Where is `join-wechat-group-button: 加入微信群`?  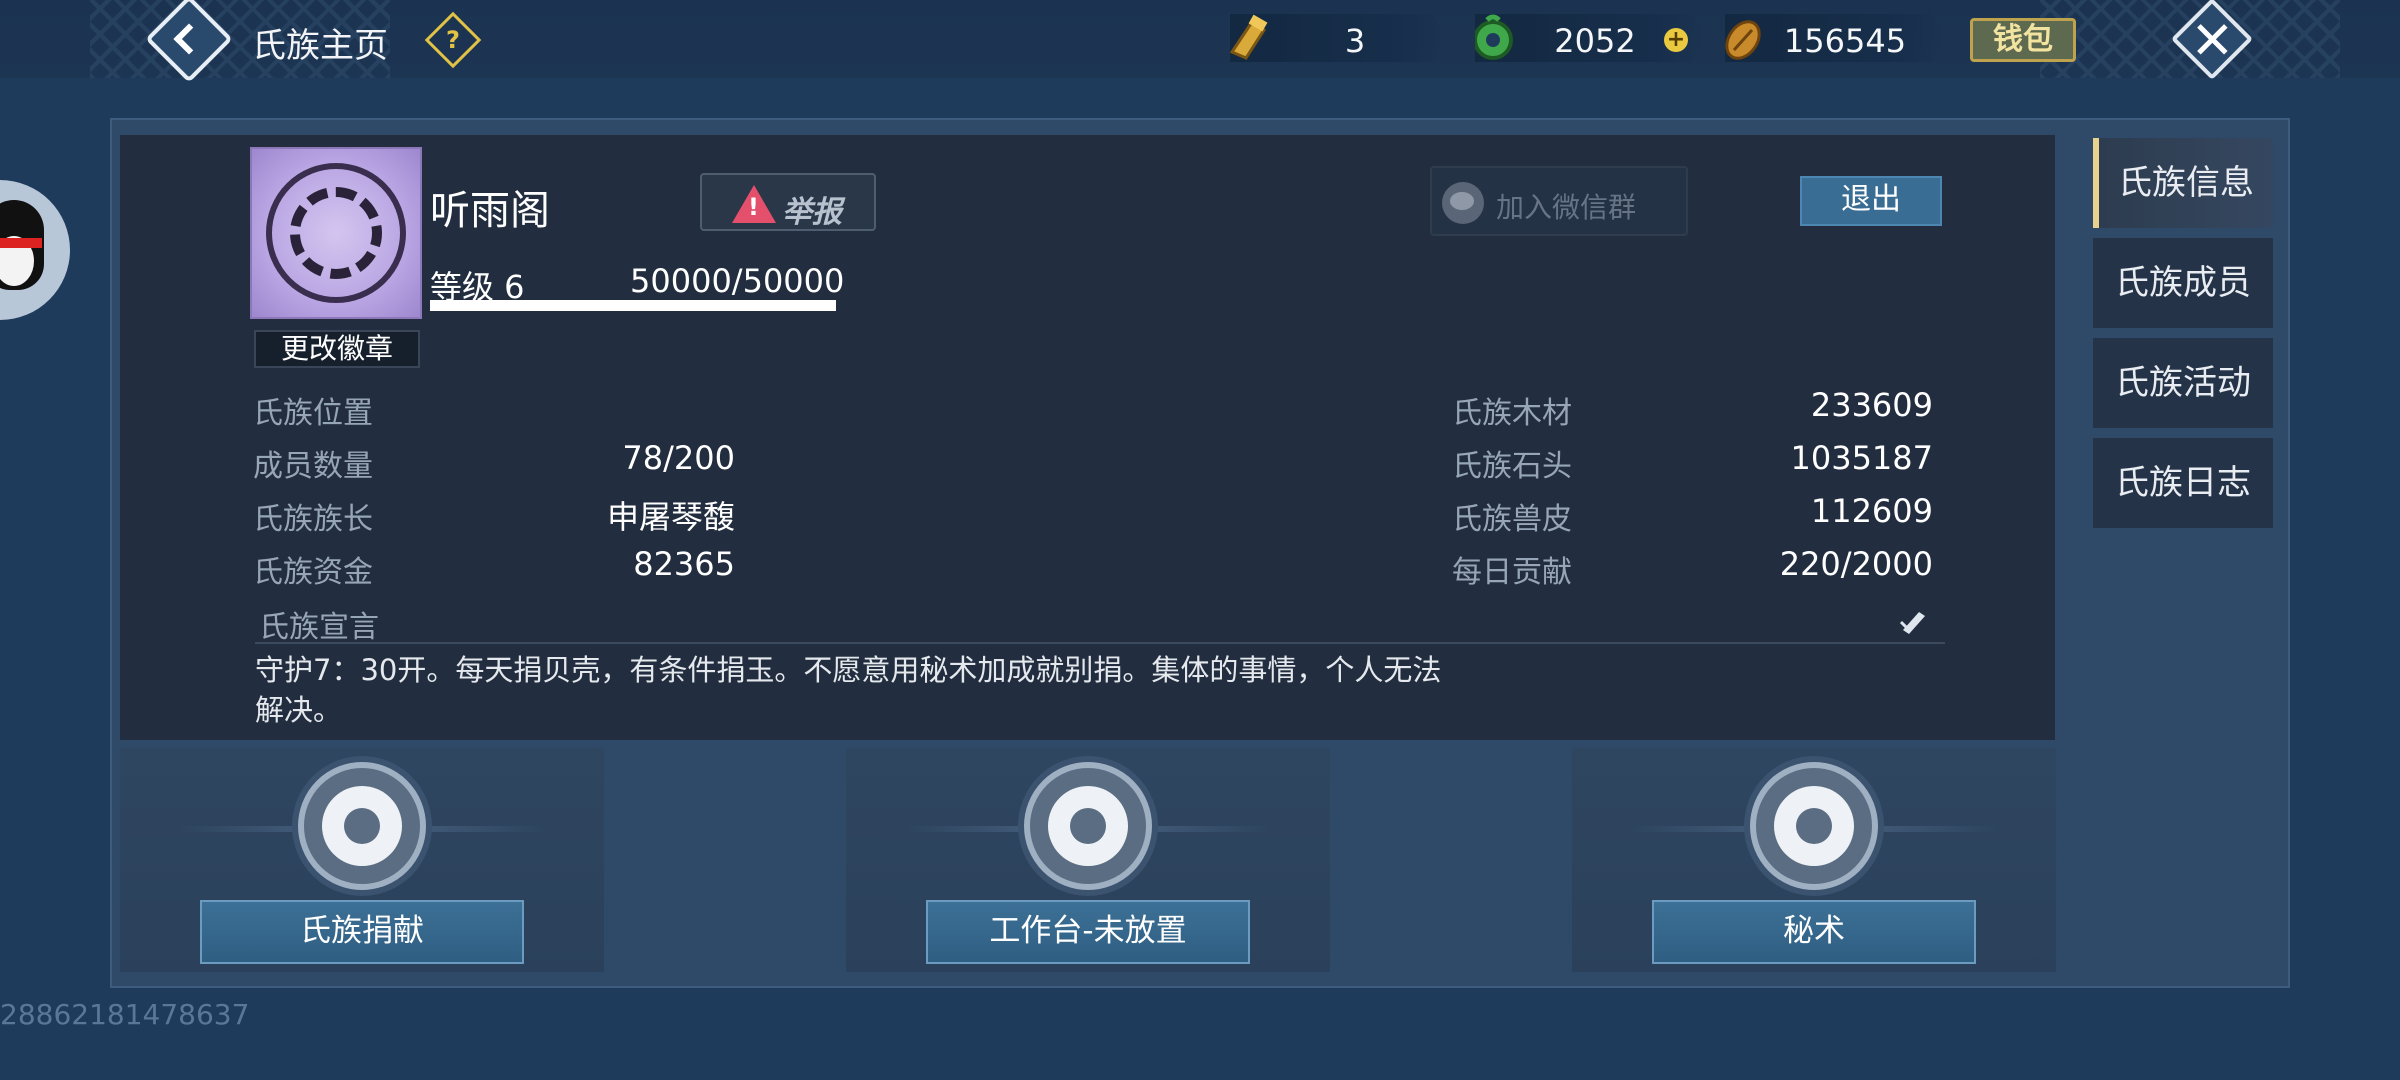 join-wechat-group-button: 加入微信群 is located at coordinates (1559, 201).